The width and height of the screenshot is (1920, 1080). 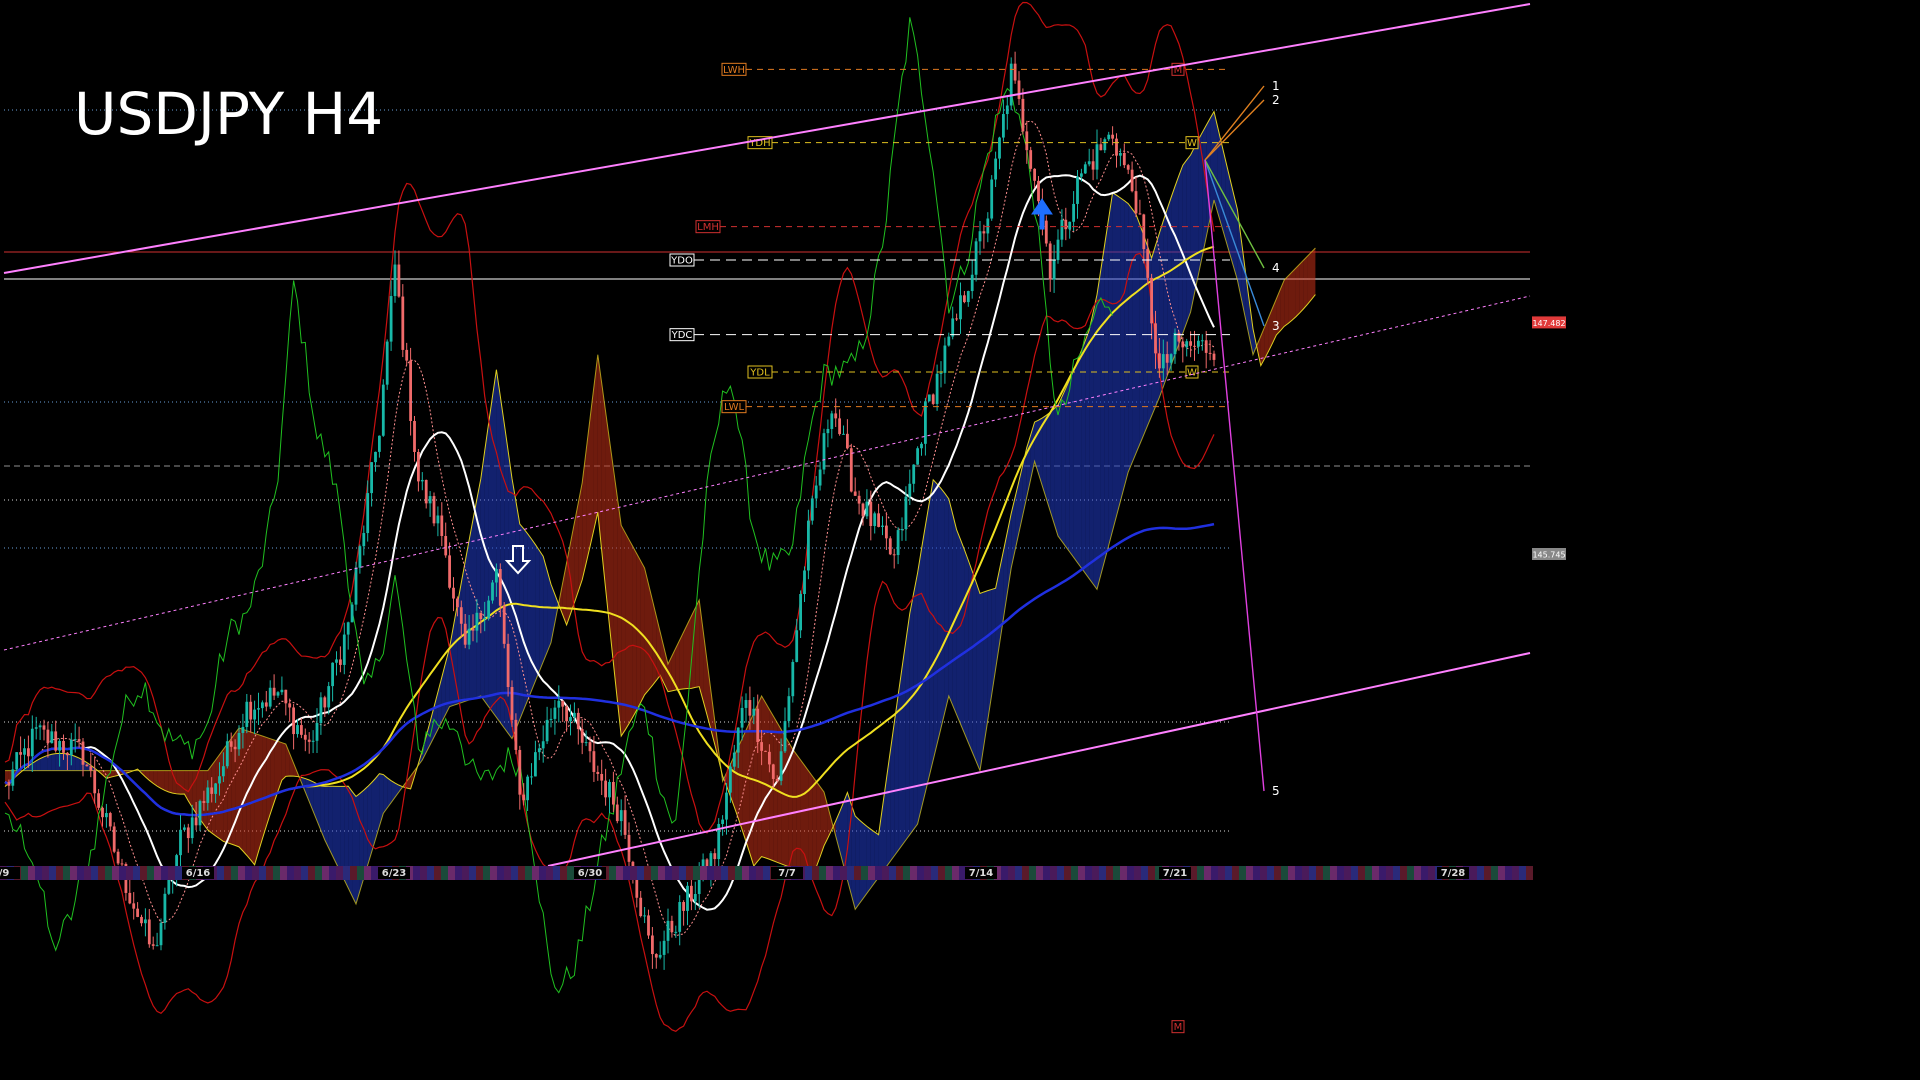 I want to click on level-lmh-label: LMH, so click(x=708, y=227).